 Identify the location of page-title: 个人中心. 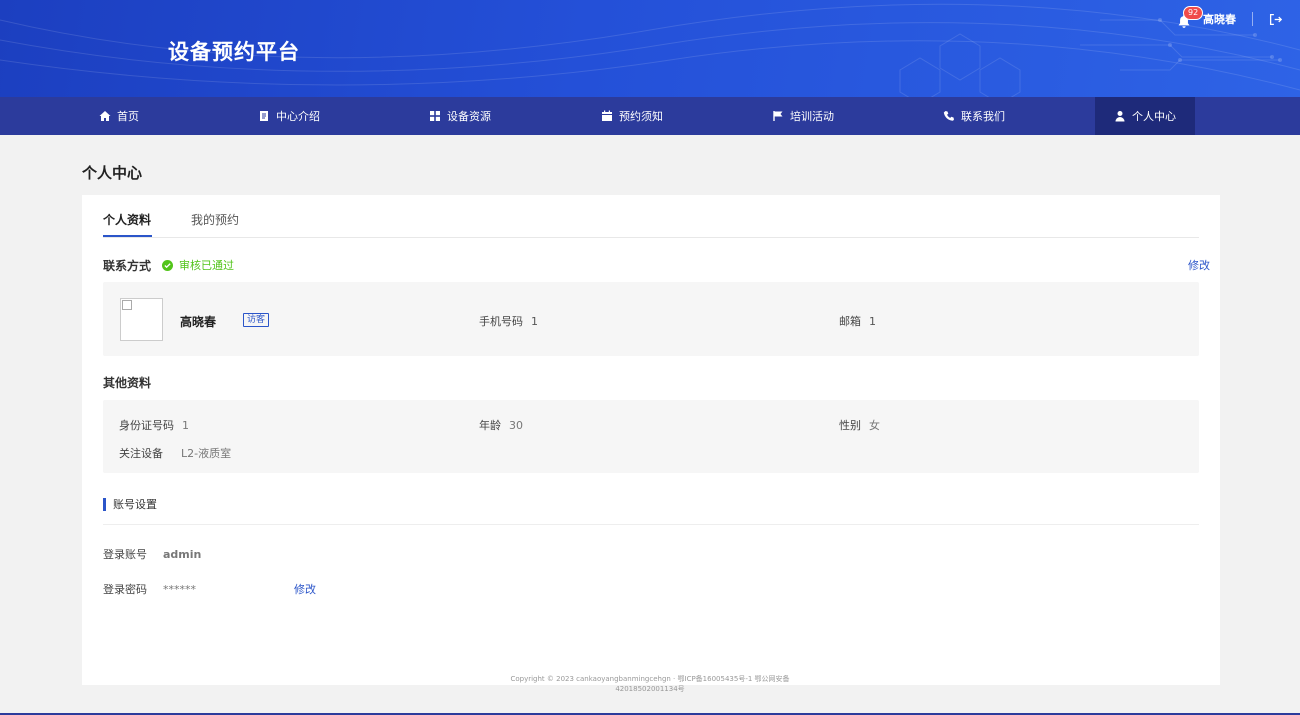
(112, 173).